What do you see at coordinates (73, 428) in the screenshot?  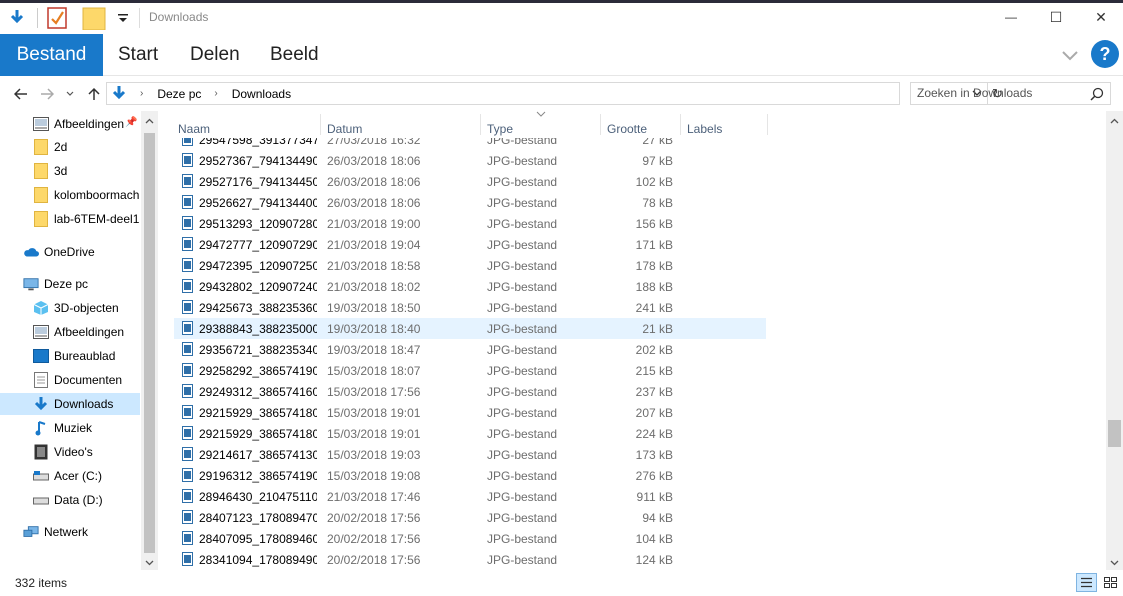 I see `nav-item-label: Muziek` at bounding box center [73, 428].